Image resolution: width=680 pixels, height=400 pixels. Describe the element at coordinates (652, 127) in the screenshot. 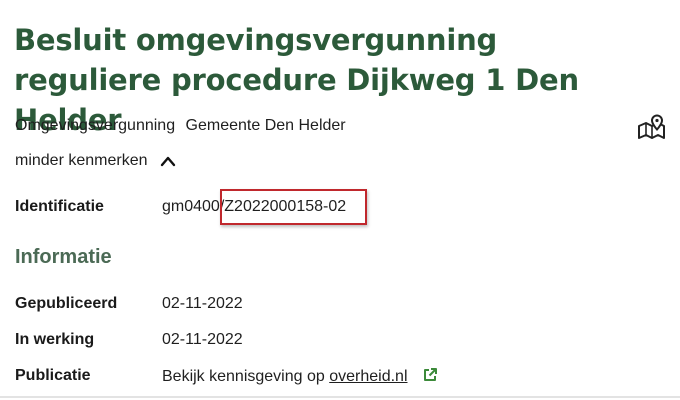

I see `map-pin-icon` at that location.